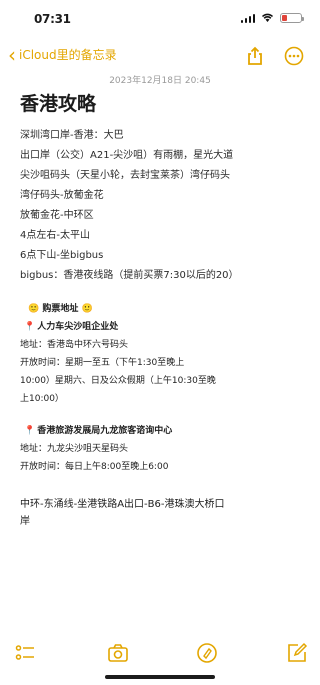 The height and width of the screenshot is (685, 320). What do you see at coordinates (57, 215) in the screenshot?
I see `note-line: 放葡金花-中环区` at bounding box center [57, 215].